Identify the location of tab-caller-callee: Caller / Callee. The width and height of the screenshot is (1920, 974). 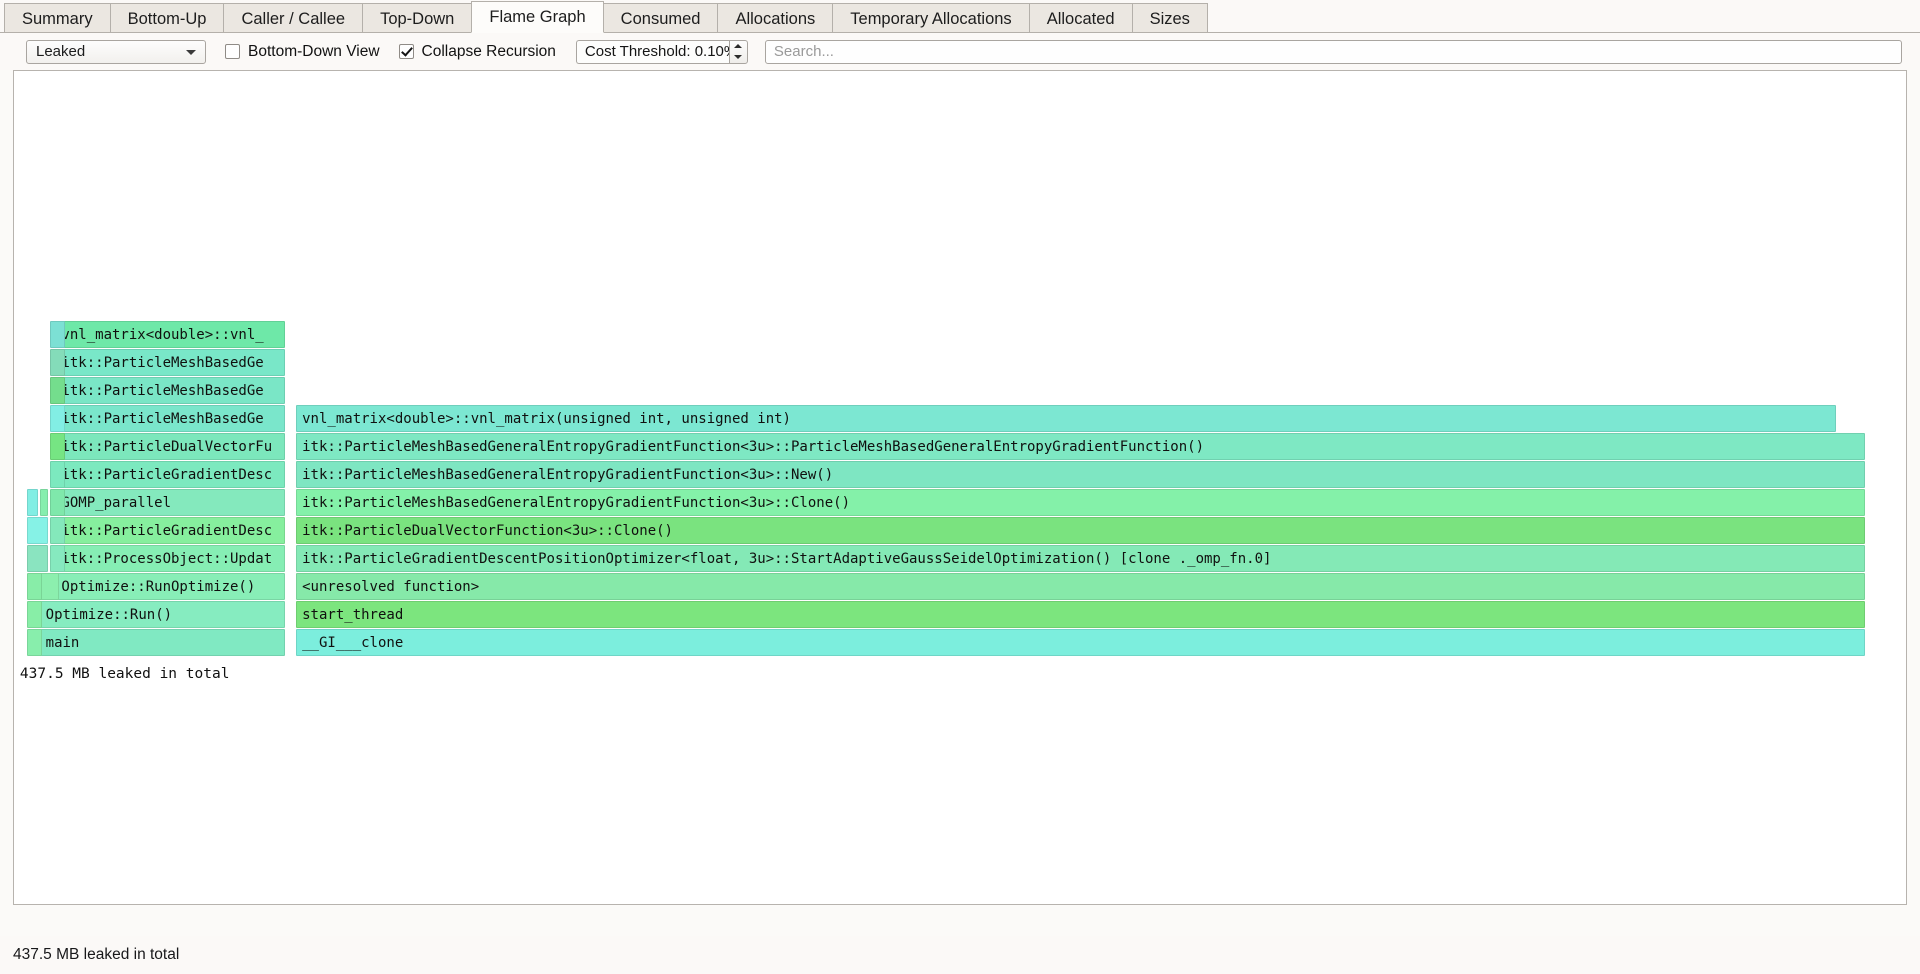
(293, 18).